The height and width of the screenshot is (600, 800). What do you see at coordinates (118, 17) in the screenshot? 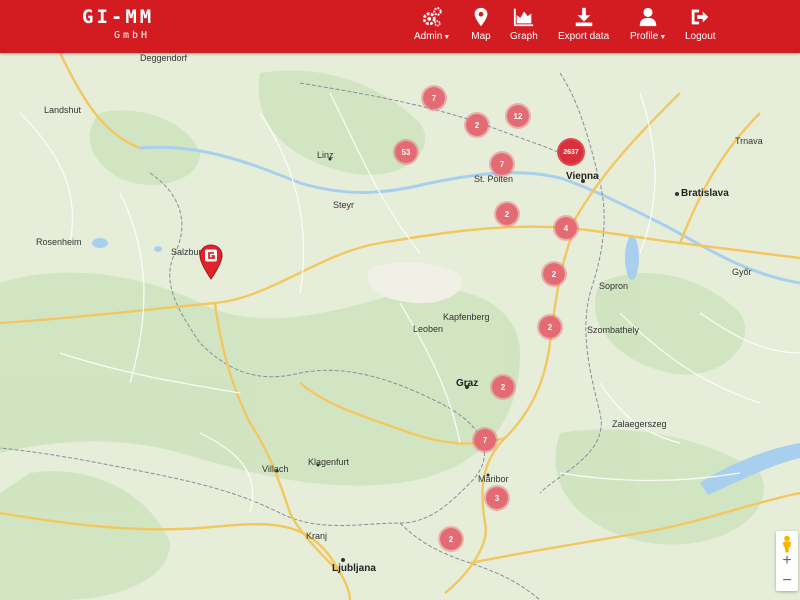
I see `brand-name: GI-MM` at bounding box center [118, 17].